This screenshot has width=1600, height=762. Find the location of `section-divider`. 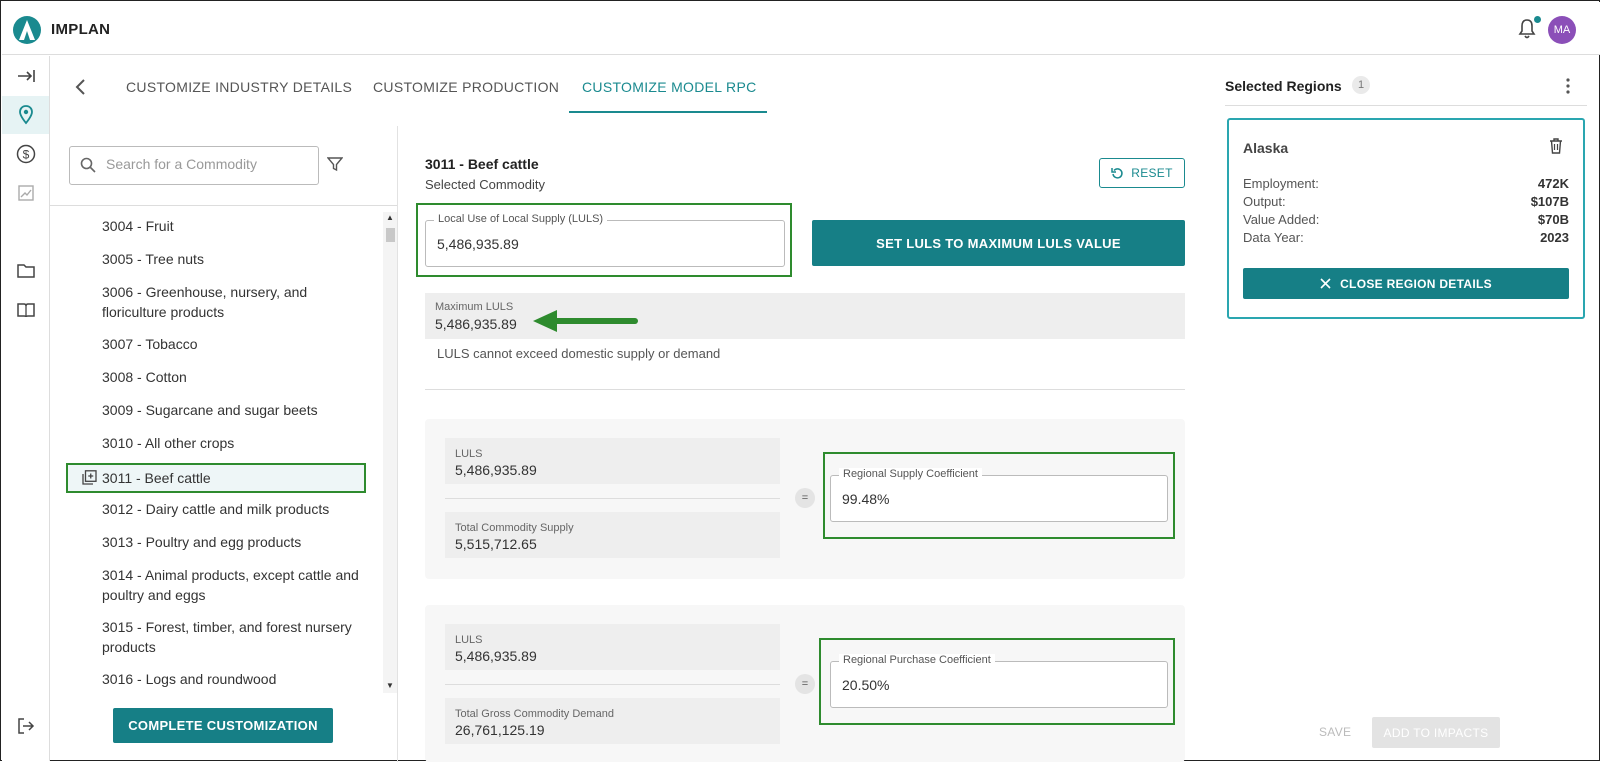

section-divider is located at coordinates (805, 389).